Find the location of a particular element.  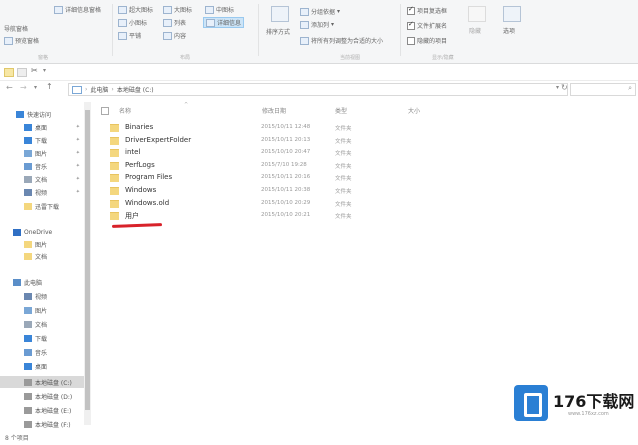

nav-item: 本地磁盘 (F:) is located at coordinates (45, 424).